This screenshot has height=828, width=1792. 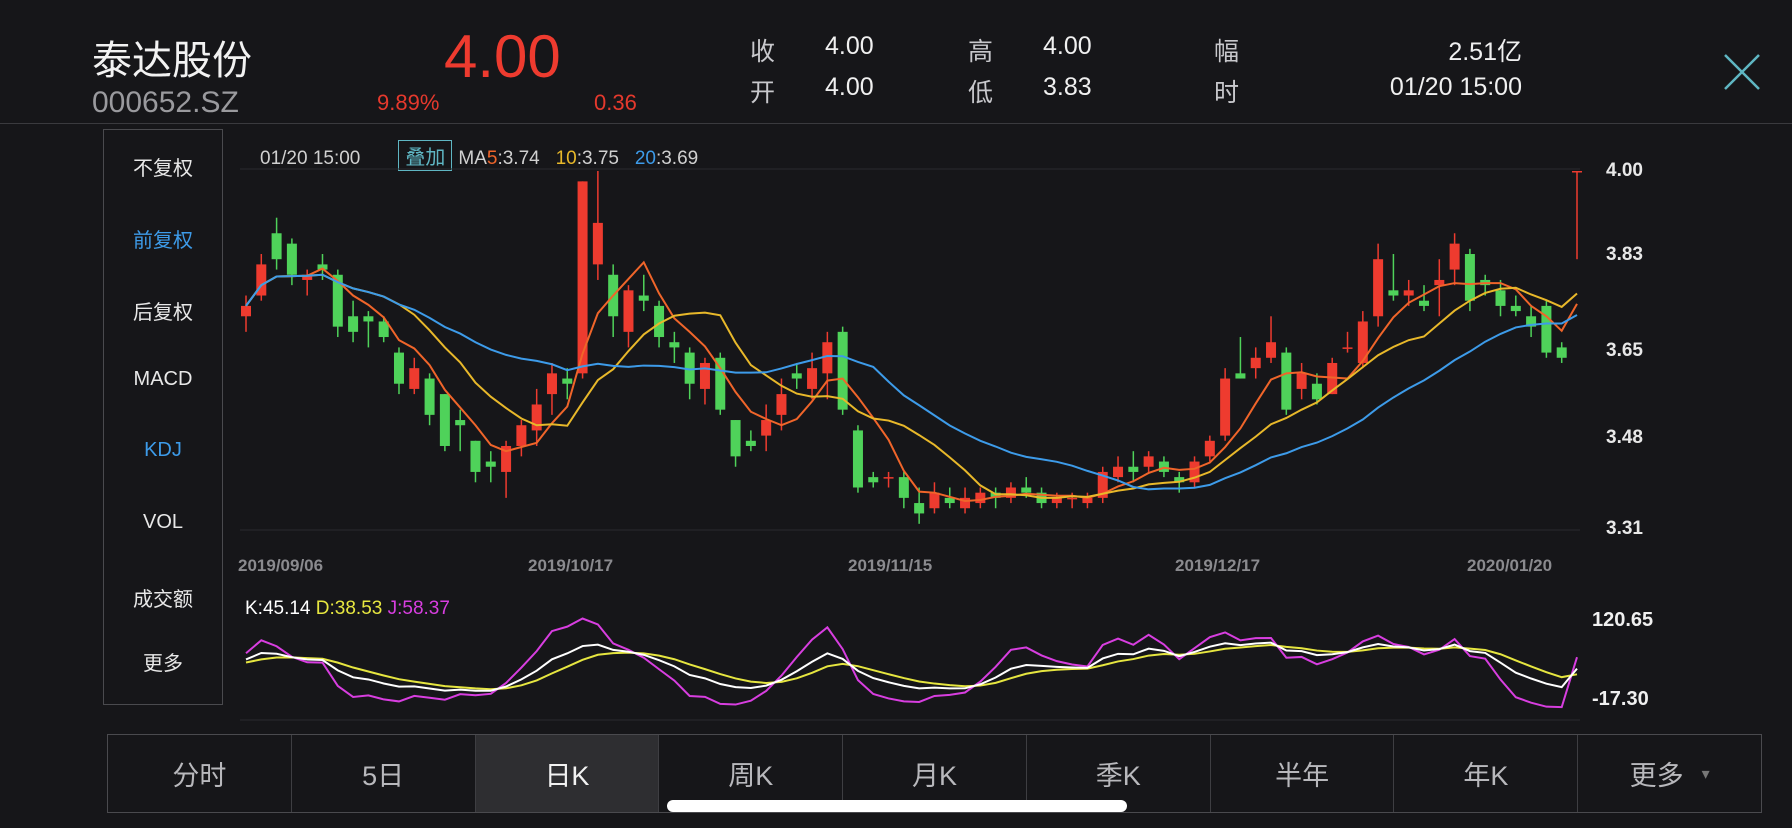 I want to click on price-label: 3.48, so click(x=1624, y=437).